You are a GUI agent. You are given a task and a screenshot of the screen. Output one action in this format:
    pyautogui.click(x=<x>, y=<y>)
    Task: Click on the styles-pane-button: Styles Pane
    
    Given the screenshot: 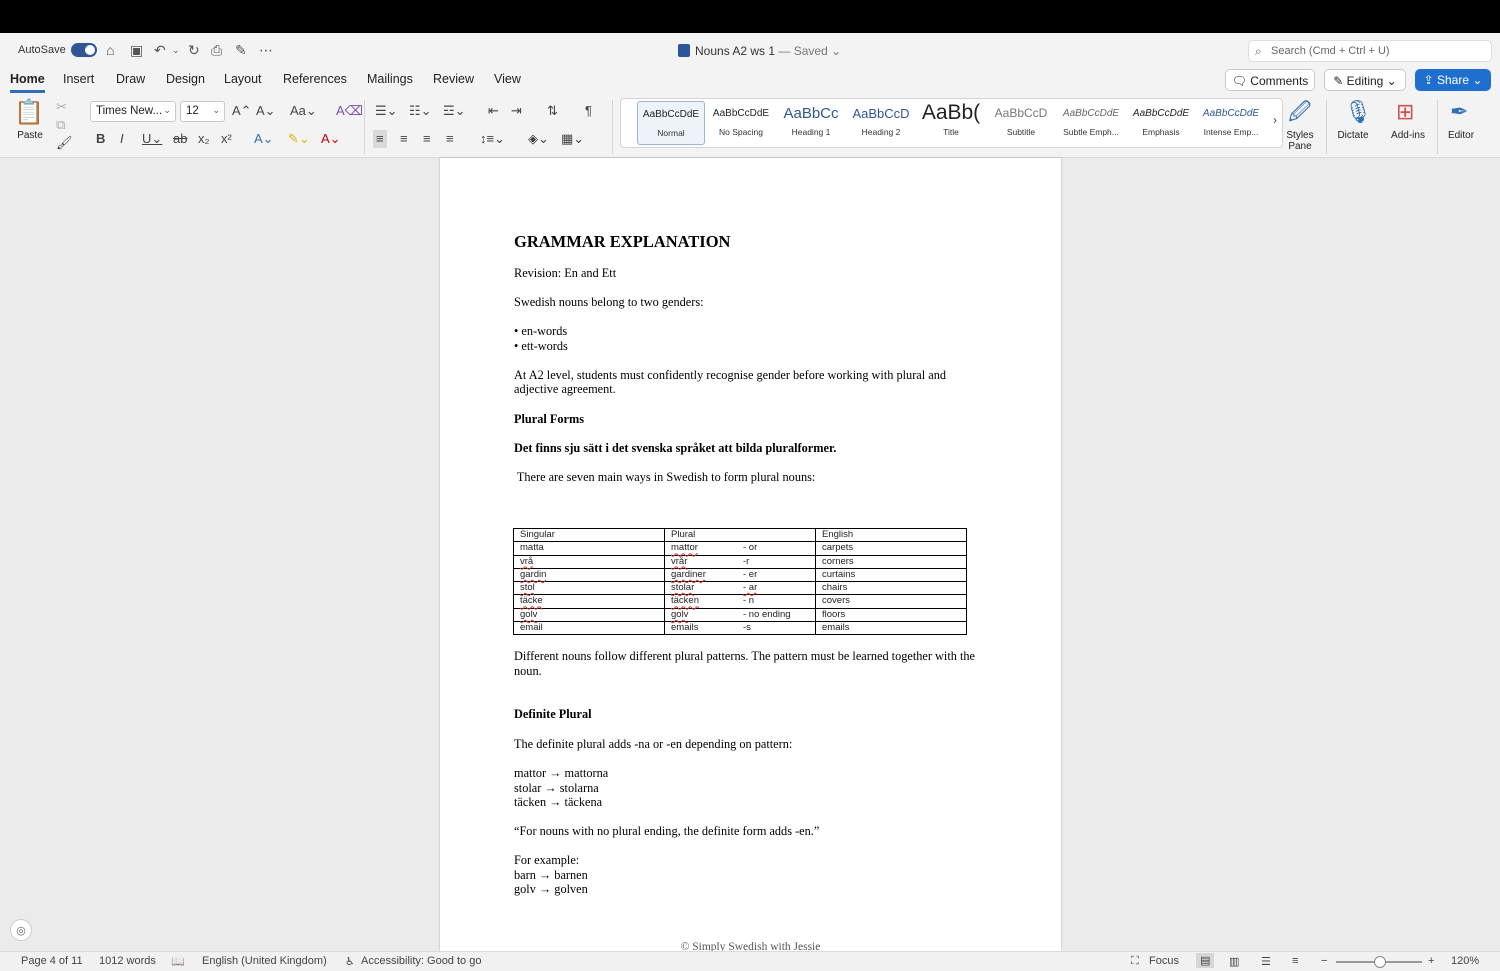 What is the action you would take?
    pyautogui.click(x=1300, y=141)
    